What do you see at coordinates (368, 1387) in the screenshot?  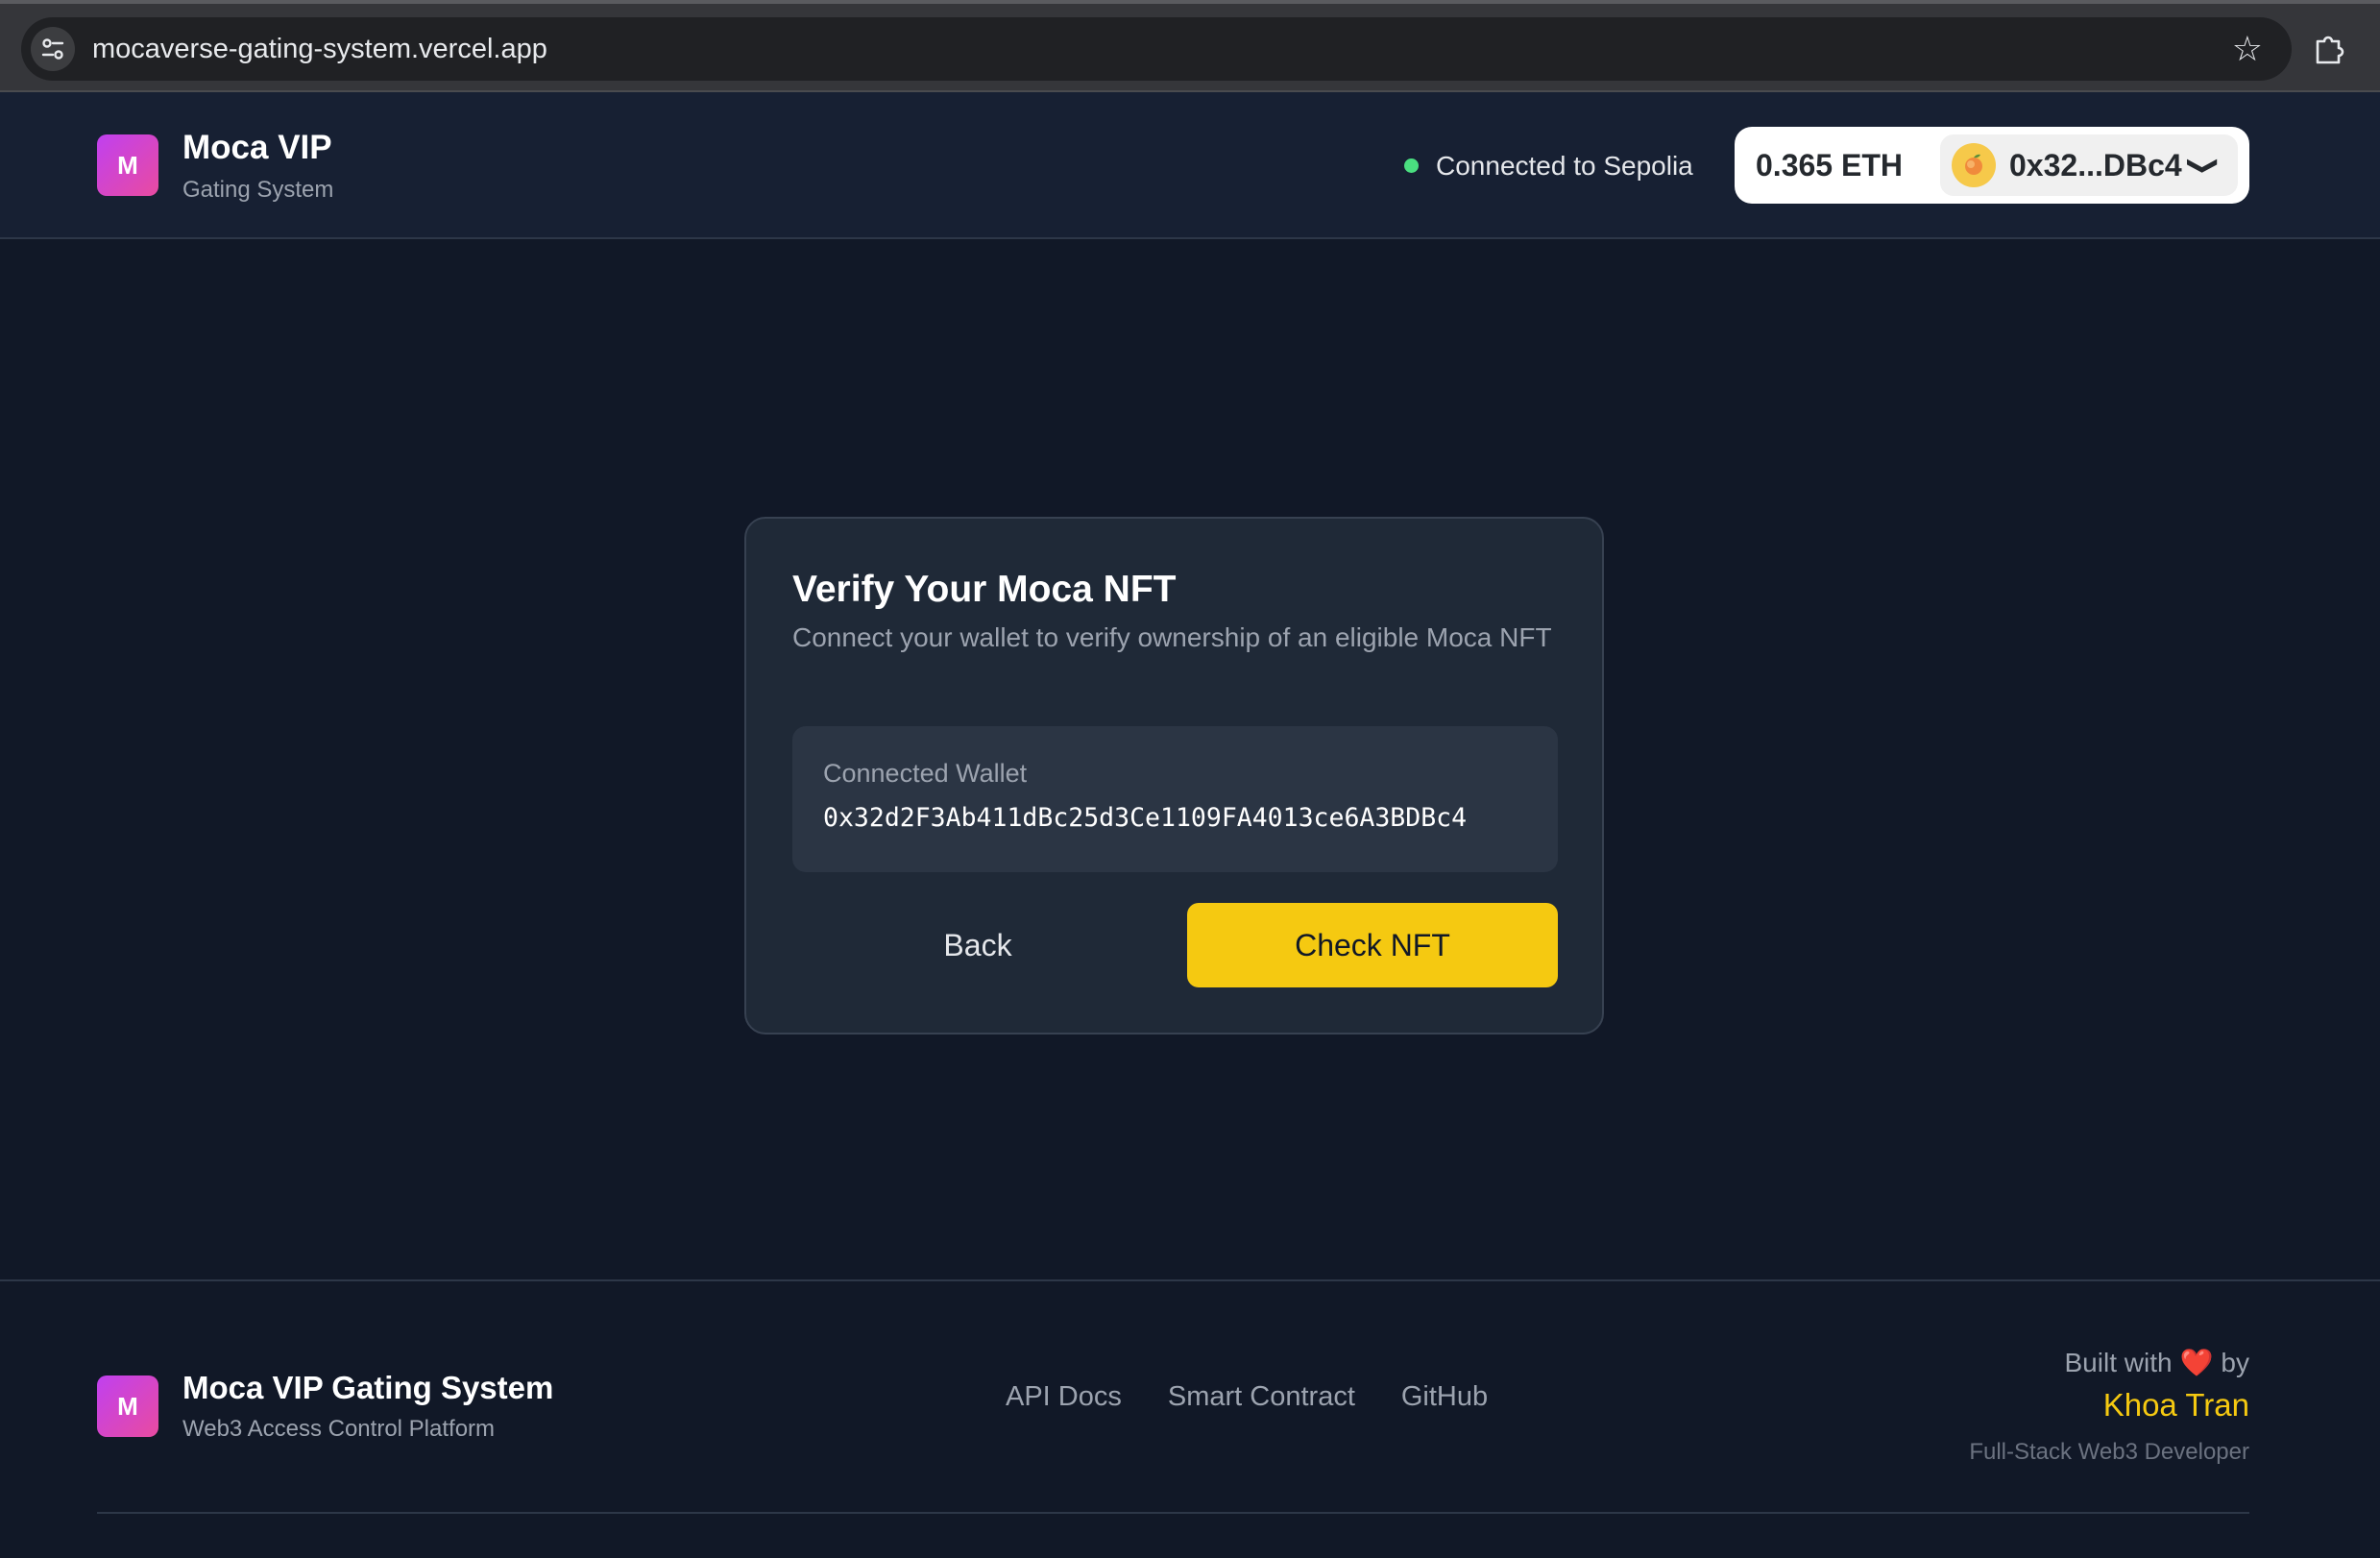 I see `footer-title: Moca VIP Gating System` at bounding box center [368, 1387].